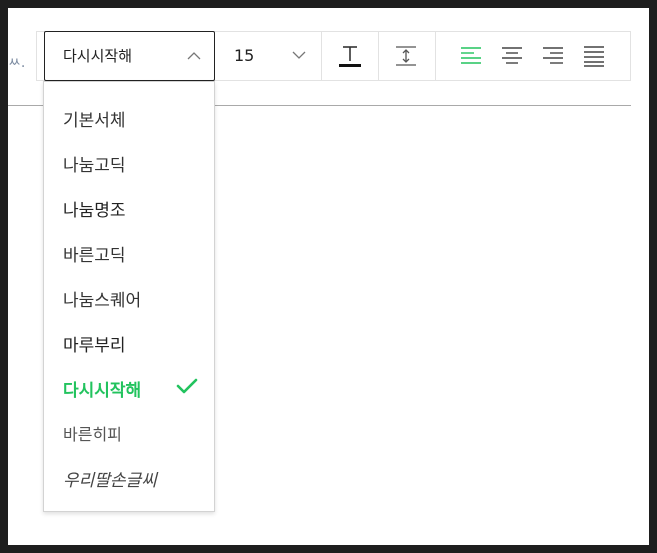  What do you see at coordinates (17, 63) in the screenshot?
I see `editor-text-fragment: ㅆ.` at bounding box center [17, 63].